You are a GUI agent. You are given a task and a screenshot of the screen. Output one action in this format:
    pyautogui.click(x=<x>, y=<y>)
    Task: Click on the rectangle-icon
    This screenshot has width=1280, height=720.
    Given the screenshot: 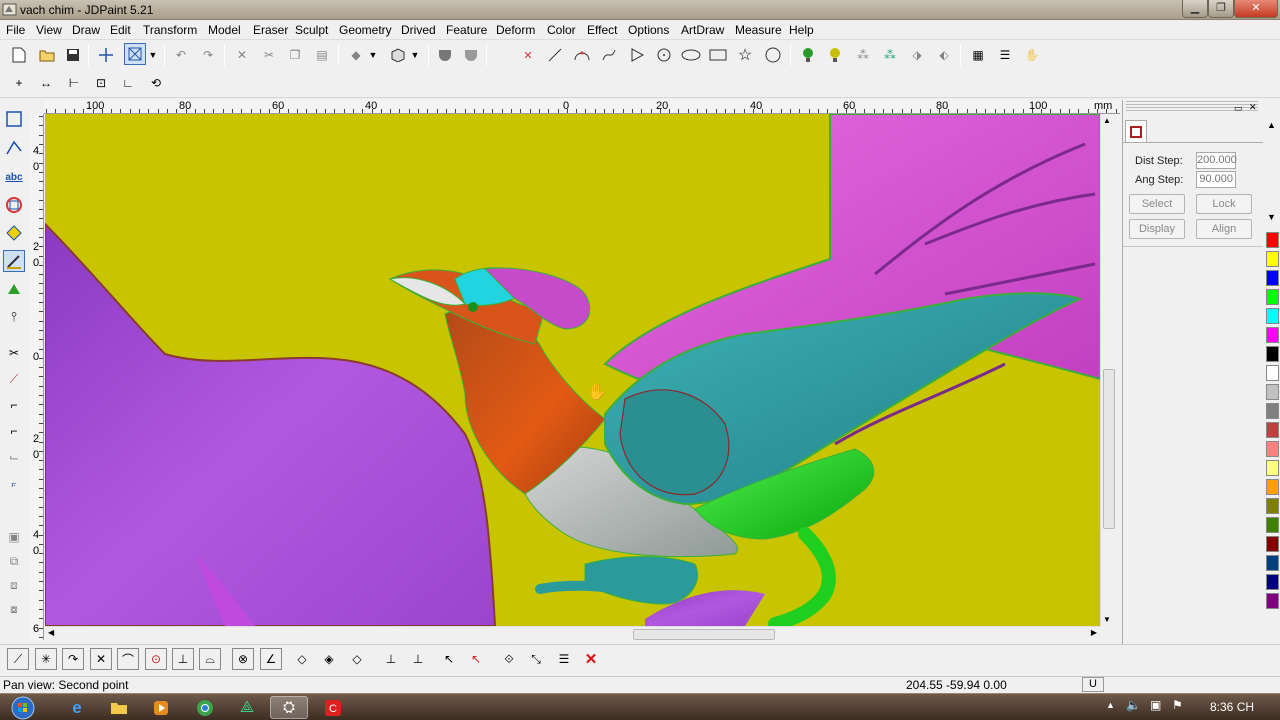 What is the action you would take?
    pyautogui.click(x=718, y=55)
    